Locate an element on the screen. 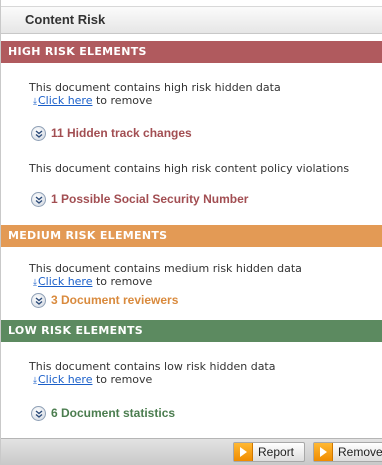 This screenshot has height=465, width=382. low-risk-click-here-link: Click here is located at coordinates (65, 379).